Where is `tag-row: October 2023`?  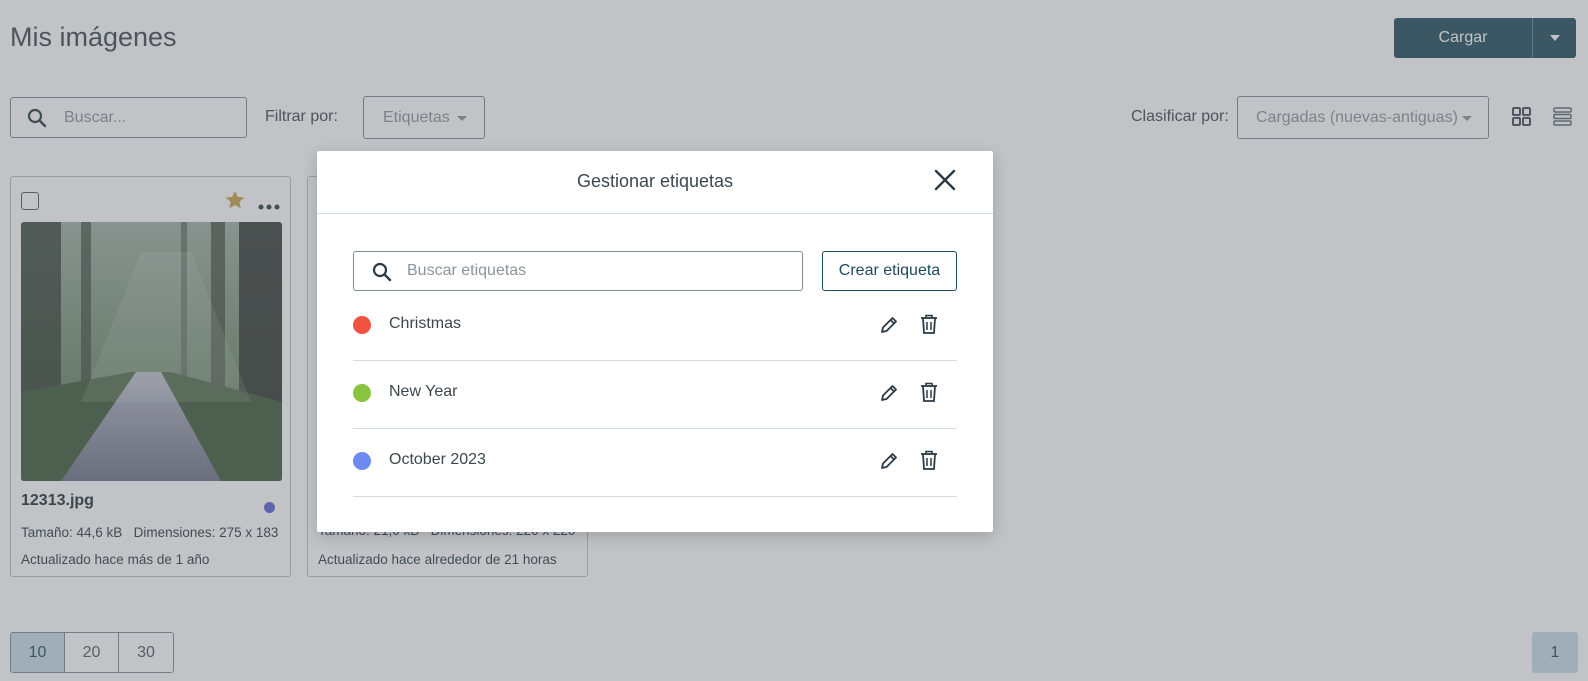 tag-row: October 2023 is located at coordinates (655, 463).